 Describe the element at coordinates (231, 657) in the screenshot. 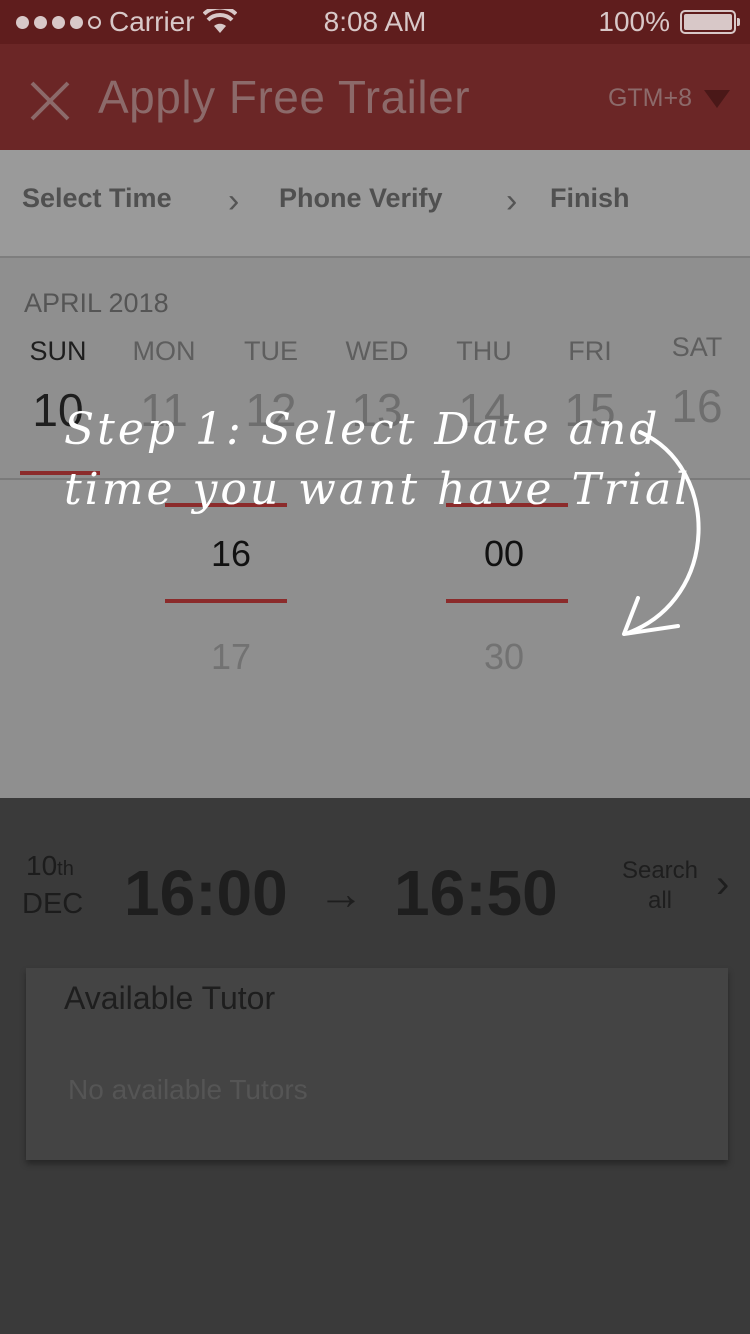

I see `hour-next-value: 17` at that location.